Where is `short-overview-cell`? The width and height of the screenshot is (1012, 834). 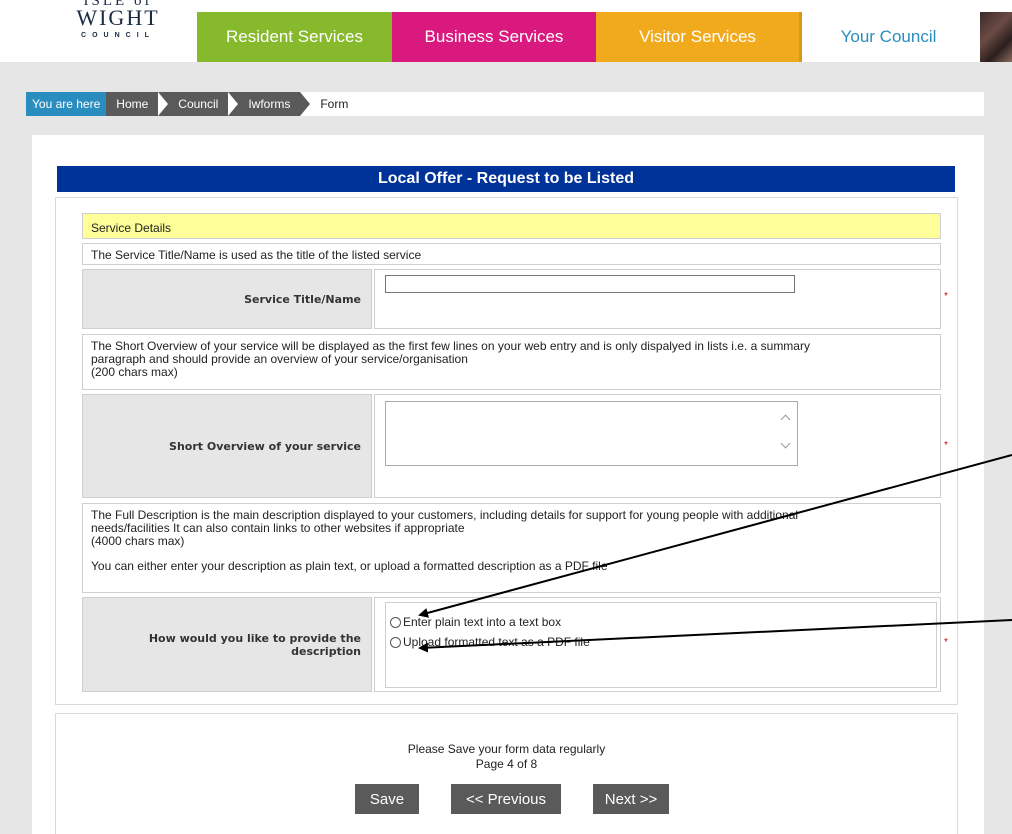 short-overview-cell is located at coordinates (657, 446).